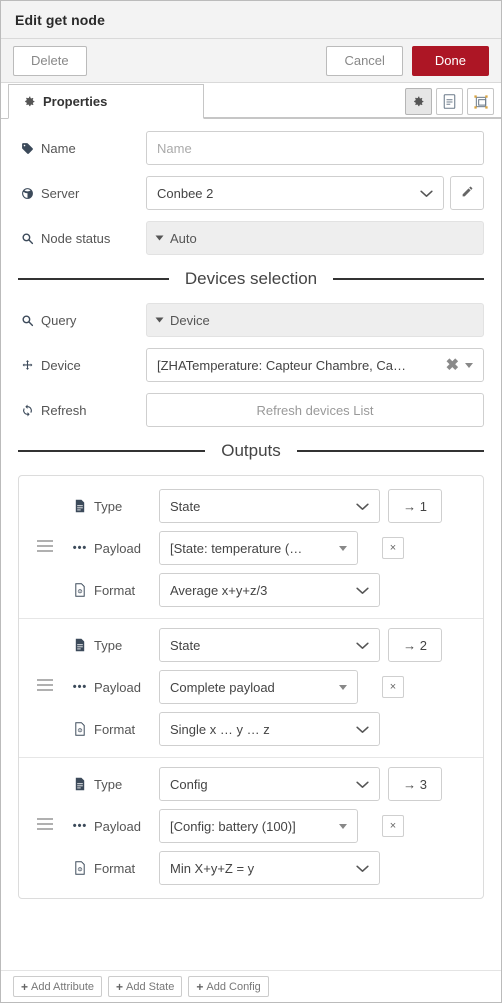  I want to click on tool-appearance-icon-button, so click(480, 101).